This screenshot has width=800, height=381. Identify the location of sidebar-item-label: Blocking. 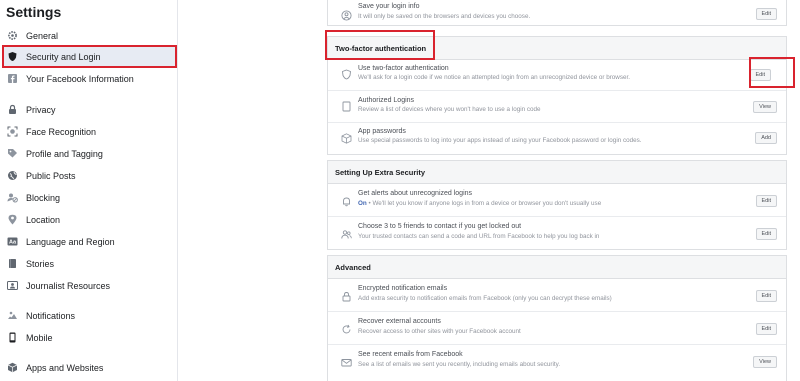
(43, 197).